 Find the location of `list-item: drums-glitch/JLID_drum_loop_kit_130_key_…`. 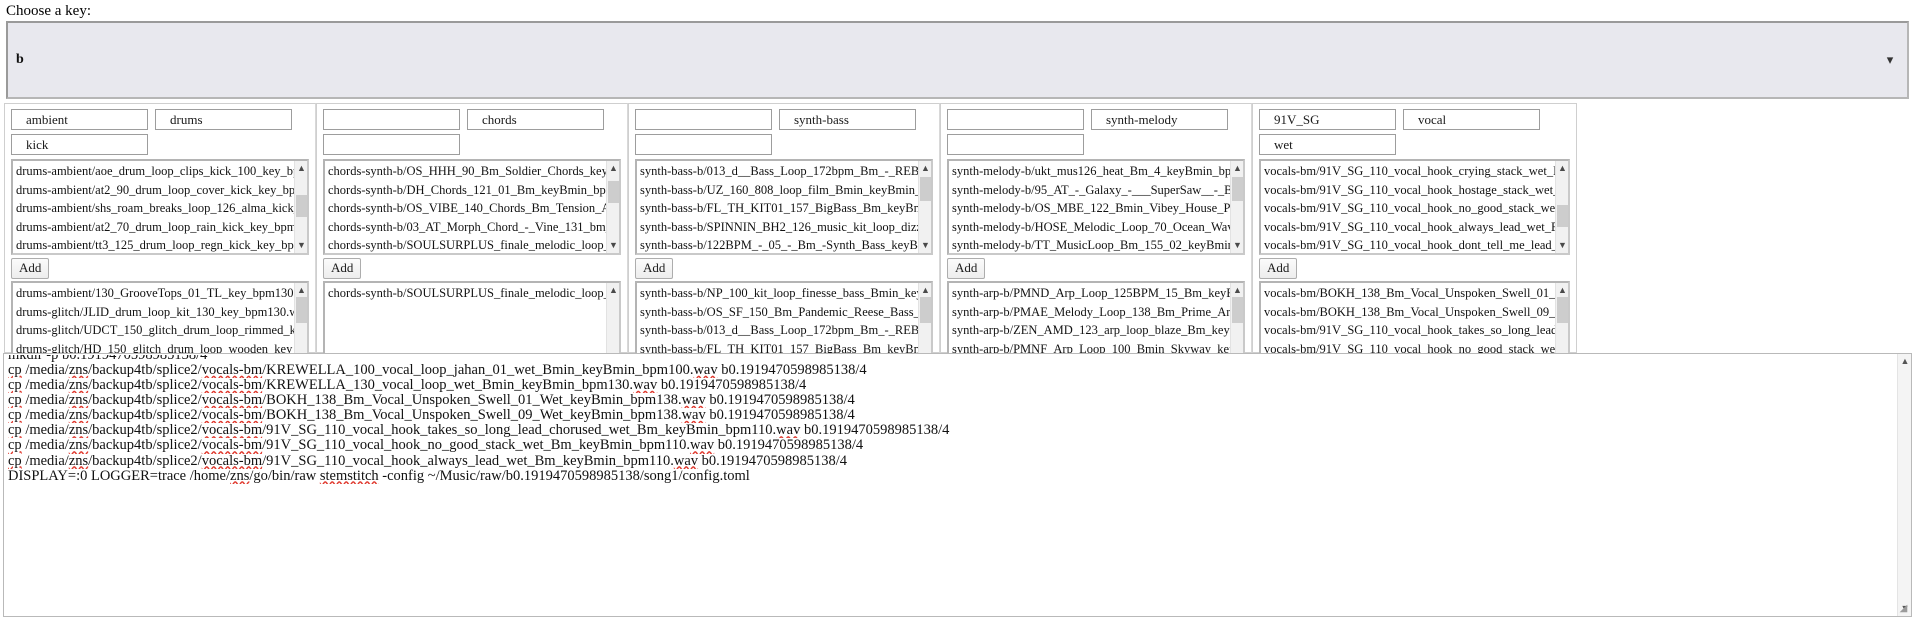

list-item: drums-glitch/JLID_drum_loop_kit_130_key_… is located at coordinates (155, 312).